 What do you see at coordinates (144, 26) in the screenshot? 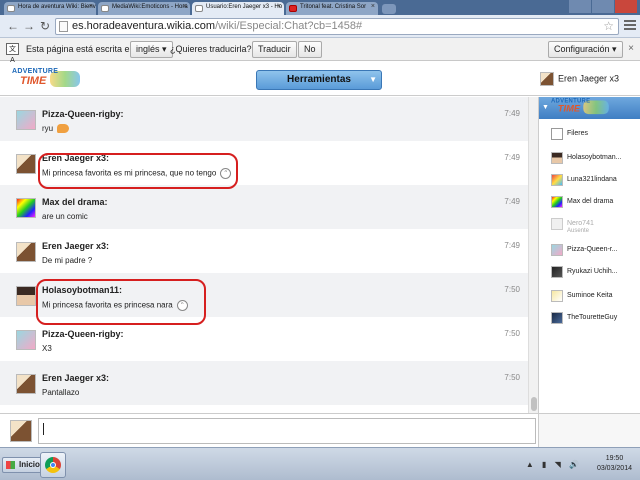
I see `address-host: es.horadeaventura.wikia.com` at bounding box center [144, 26].